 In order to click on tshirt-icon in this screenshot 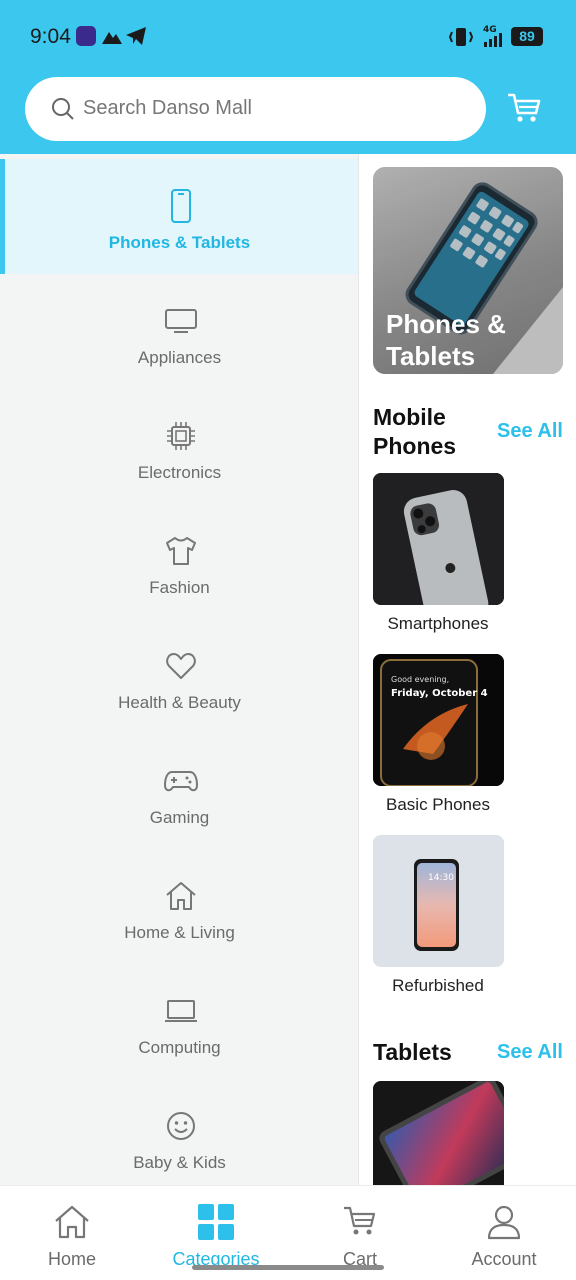, I will do `click(181, 551)`.